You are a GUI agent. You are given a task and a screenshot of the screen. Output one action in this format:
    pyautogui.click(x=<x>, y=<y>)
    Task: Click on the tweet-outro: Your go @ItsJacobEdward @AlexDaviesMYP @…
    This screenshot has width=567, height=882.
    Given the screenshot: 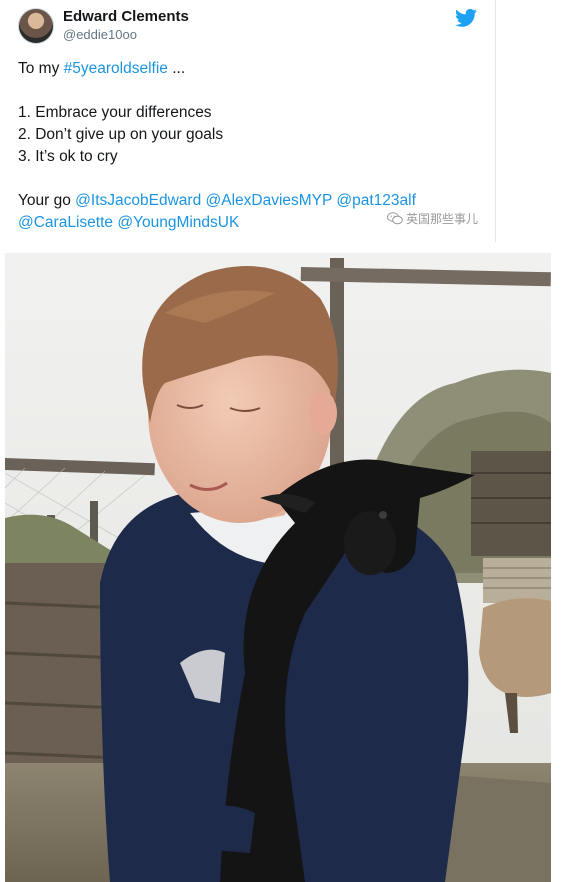 What is the action you would take?
    pyautogui.click(x=217, y=200)
    